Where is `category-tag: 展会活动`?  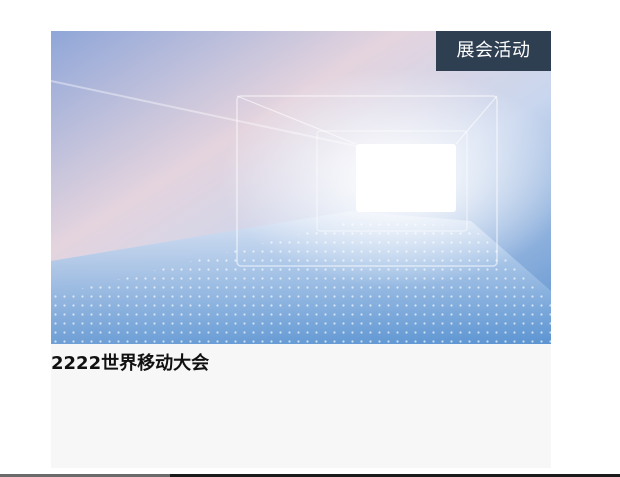
category-tag: 展会活动 is located at coordinates (493, 51).